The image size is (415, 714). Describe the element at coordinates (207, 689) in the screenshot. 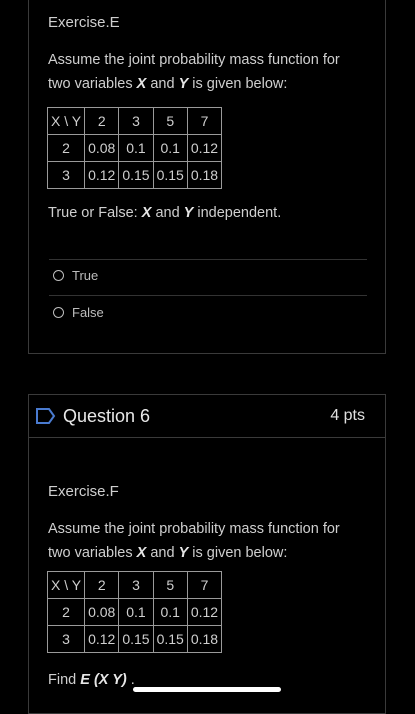

I see `home-indicator` at that location.